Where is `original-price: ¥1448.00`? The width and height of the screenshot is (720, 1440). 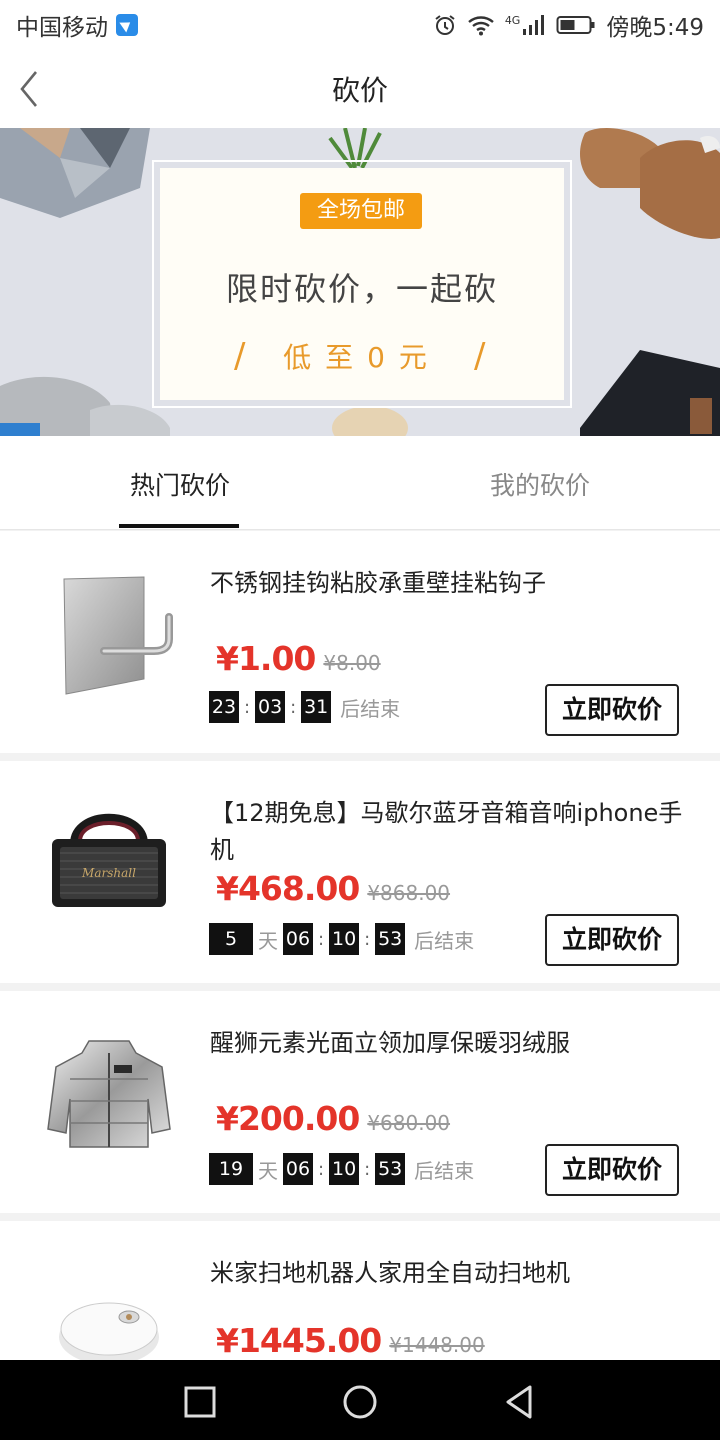 original-price: ¥1448.00 is located at coordinates (437, 1345).